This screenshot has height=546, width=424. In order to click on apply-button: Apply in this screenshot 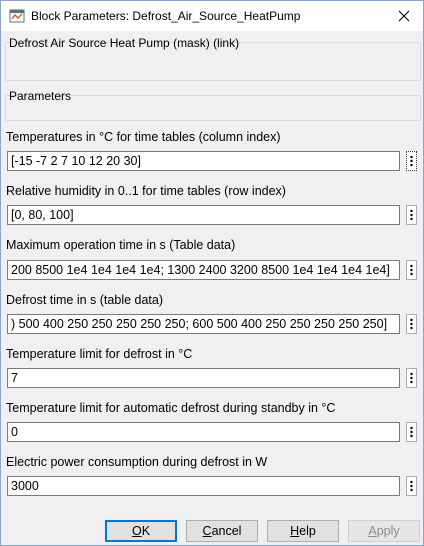, I will do `click(384, 531)`.